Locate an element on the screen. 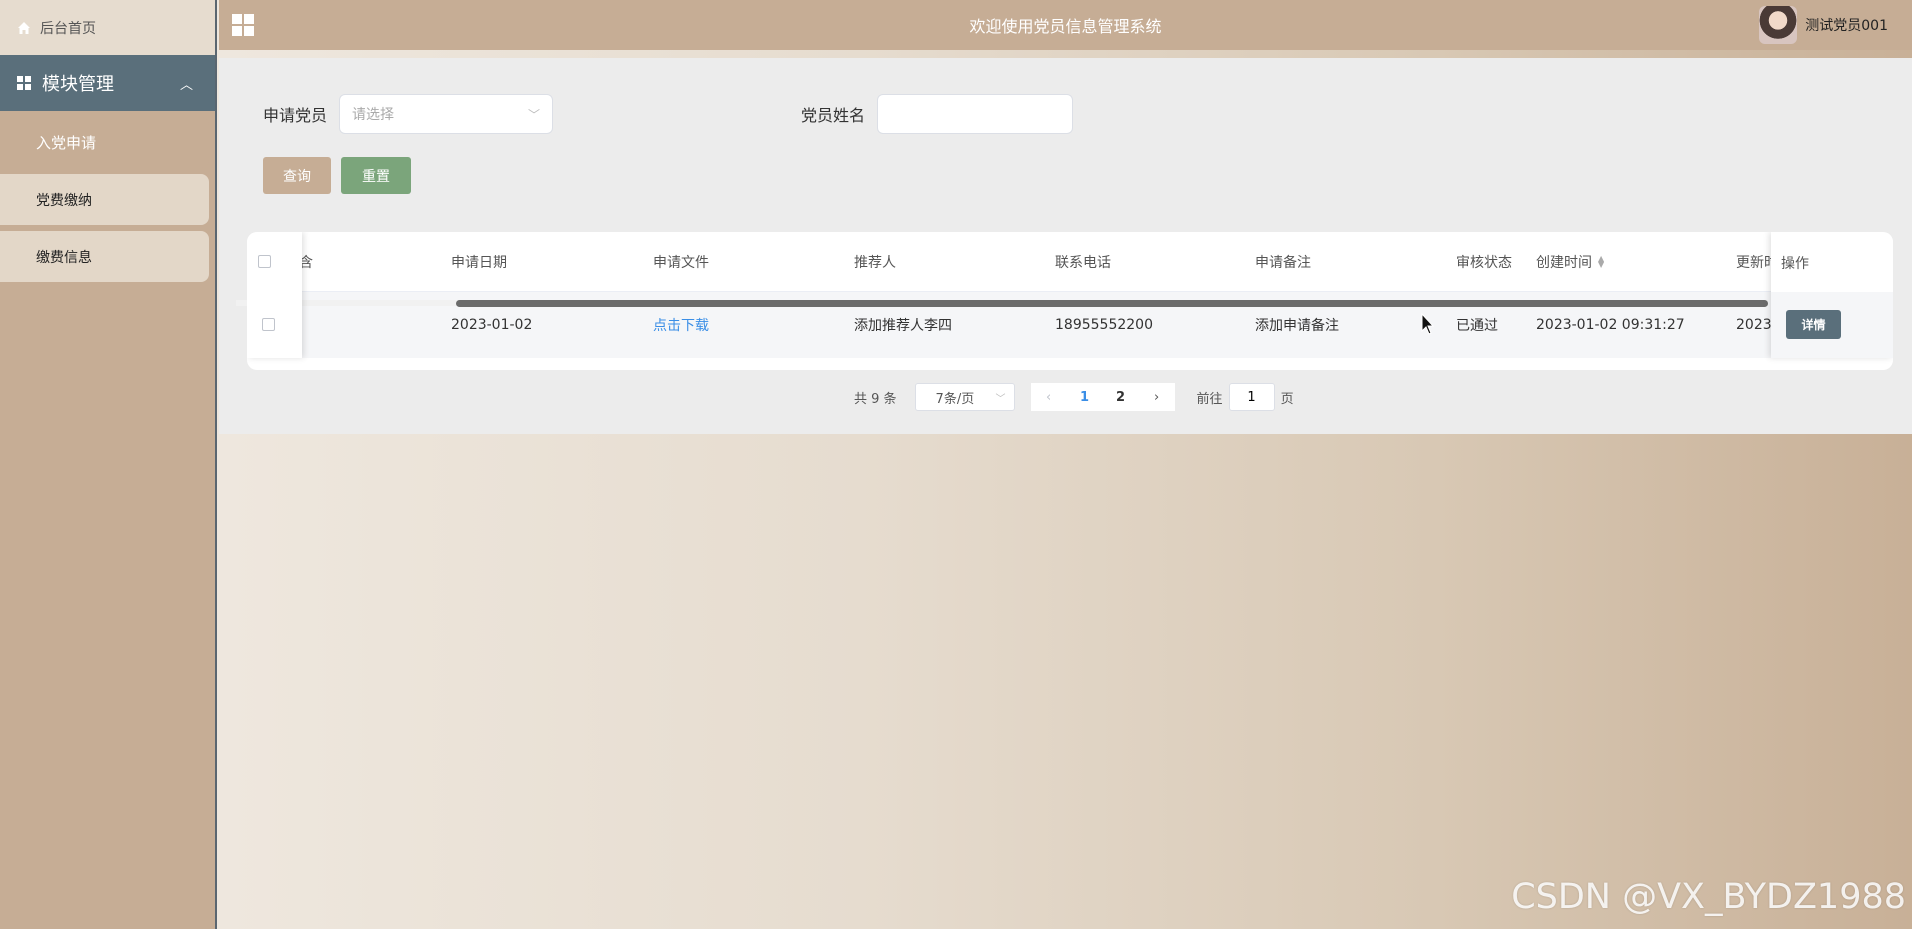 The height and width of the screenshot is (929, 1912). sidebar-item-party-application: 入党申请 is located at coordinates (104, 142).